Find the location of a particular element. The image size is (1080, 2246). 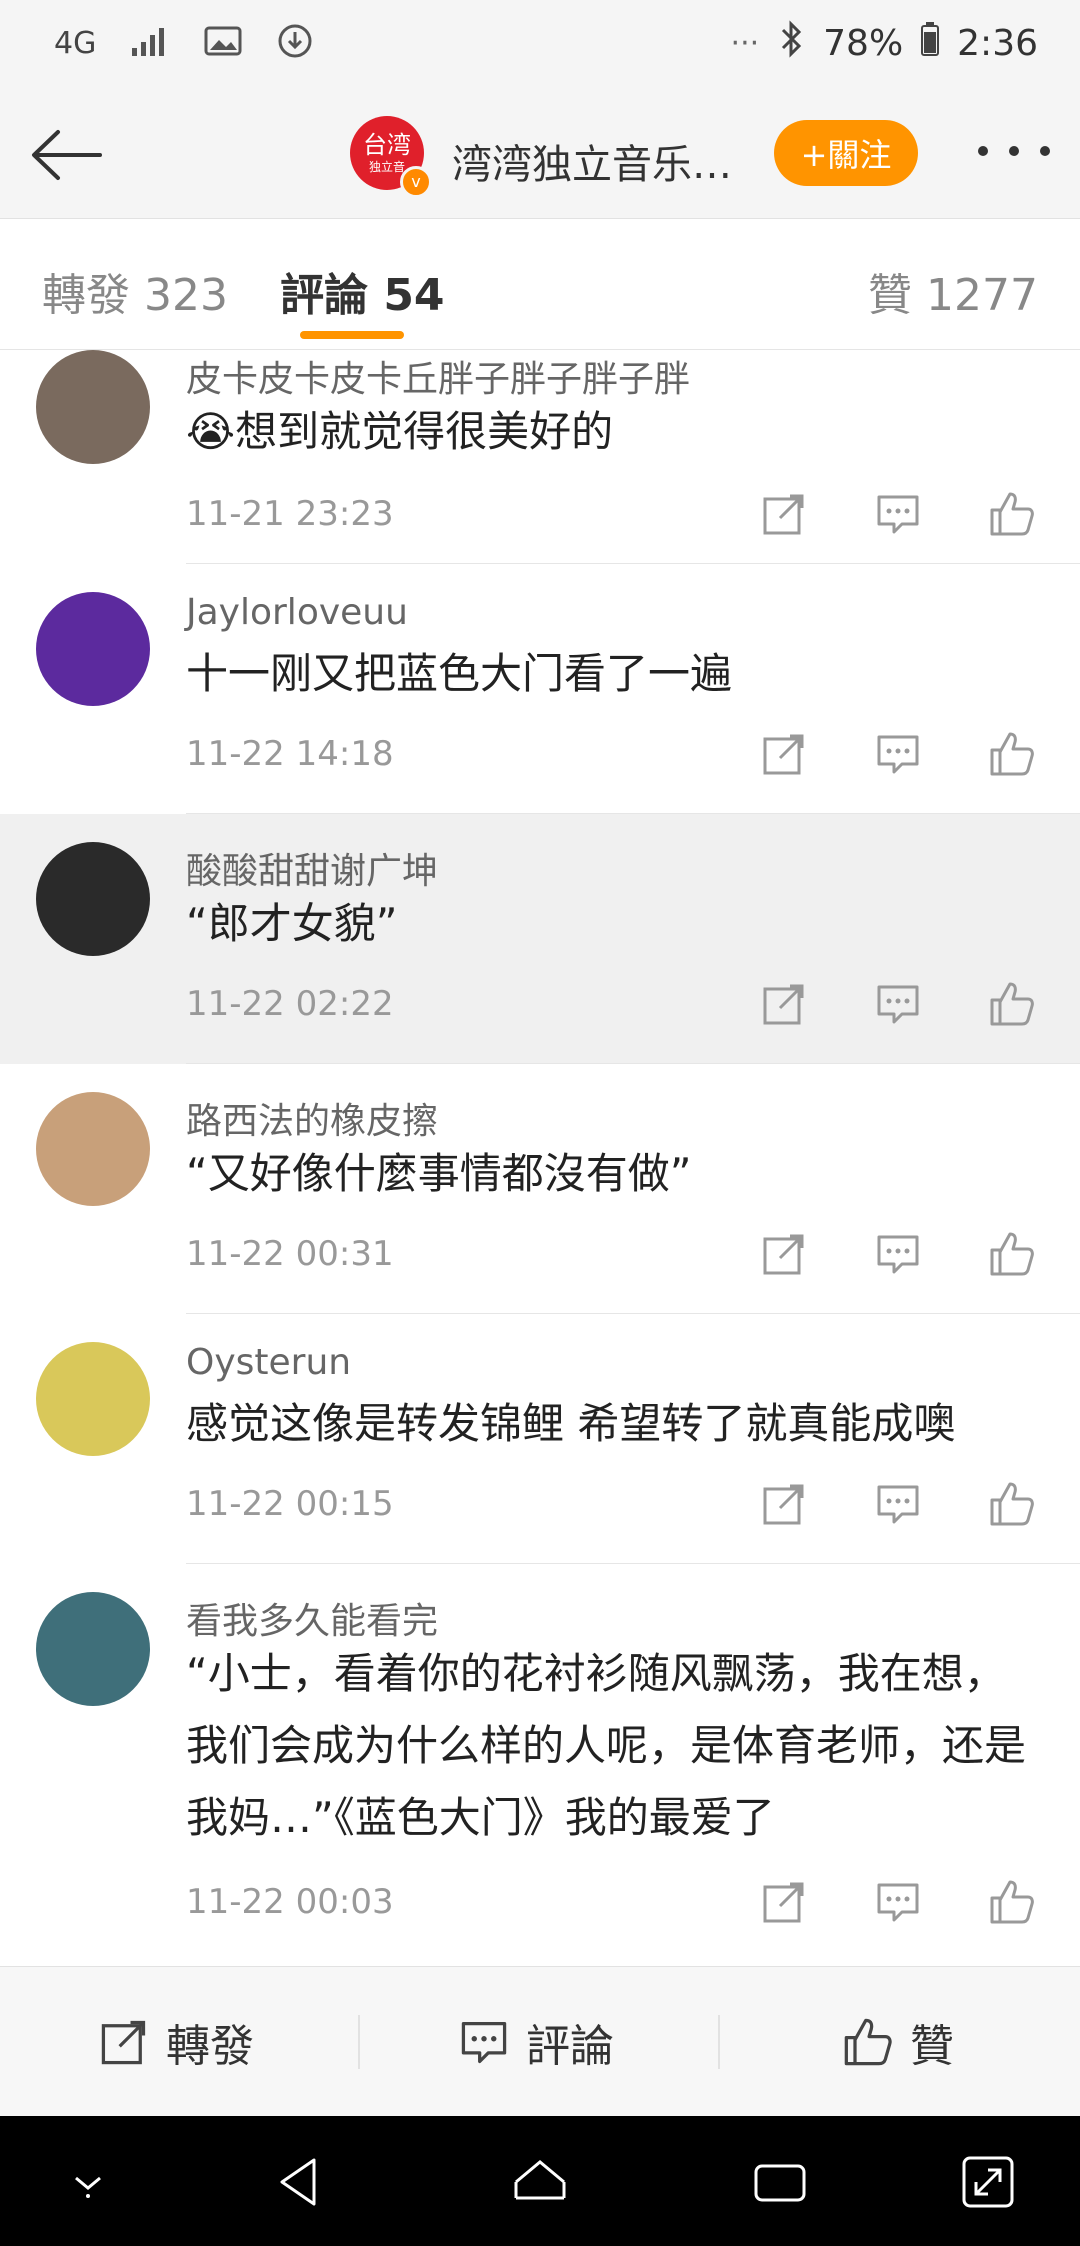

tab-reposts: 轉發 323 is located at coordinates (135, 291).